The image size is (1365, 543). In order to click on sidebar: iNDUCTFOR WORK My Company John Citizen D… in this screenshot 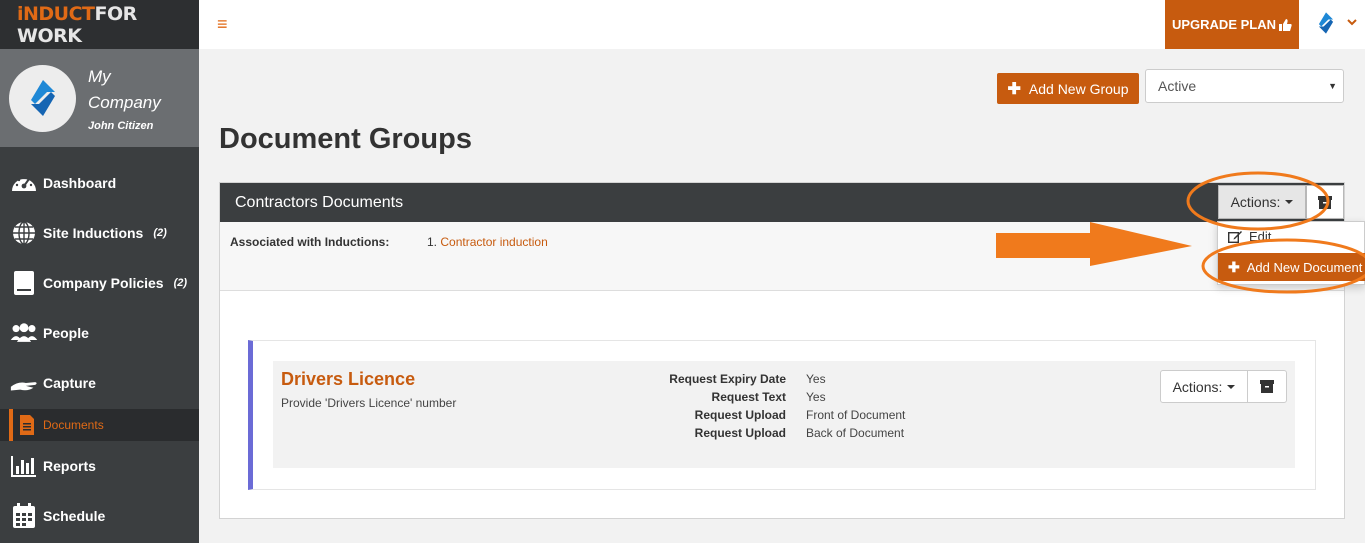, I will do `click(99, 271)`.